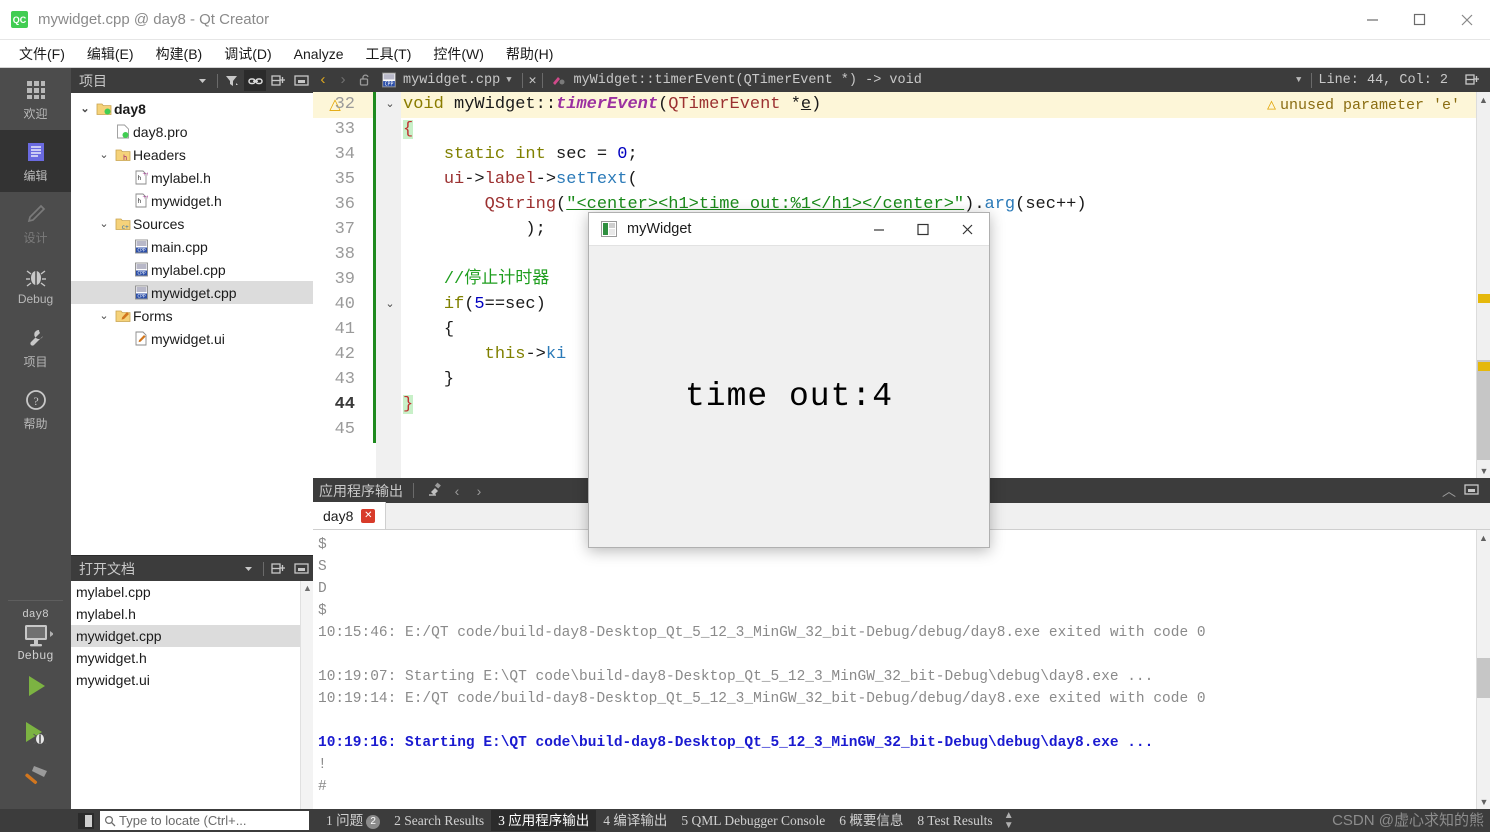 The height and width of the screenshot is (832, 1490). What do you see at coordinates (192, 680) in the screenshot?
I see `open-doc-mywidget-ui: mywidget.ui` at bounding box center [192, 680].